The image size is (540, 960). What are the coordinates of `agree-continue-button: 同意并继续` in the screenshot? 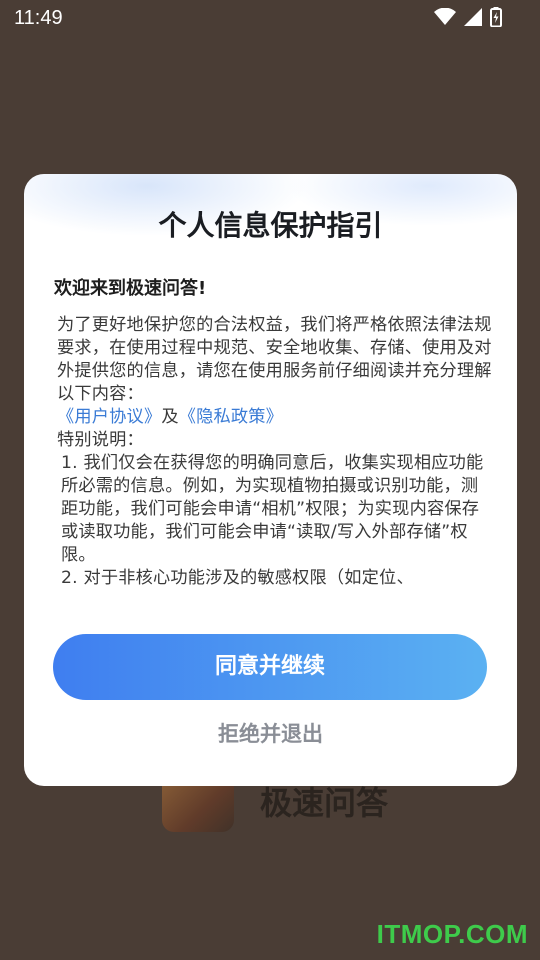 It's located at (270, 667).